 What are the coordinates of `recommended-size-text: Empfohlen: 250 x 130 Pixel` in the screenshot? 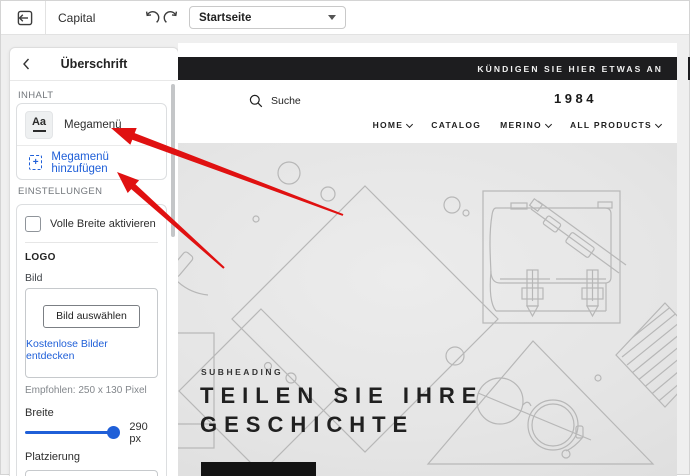 It's located at (86, 390).